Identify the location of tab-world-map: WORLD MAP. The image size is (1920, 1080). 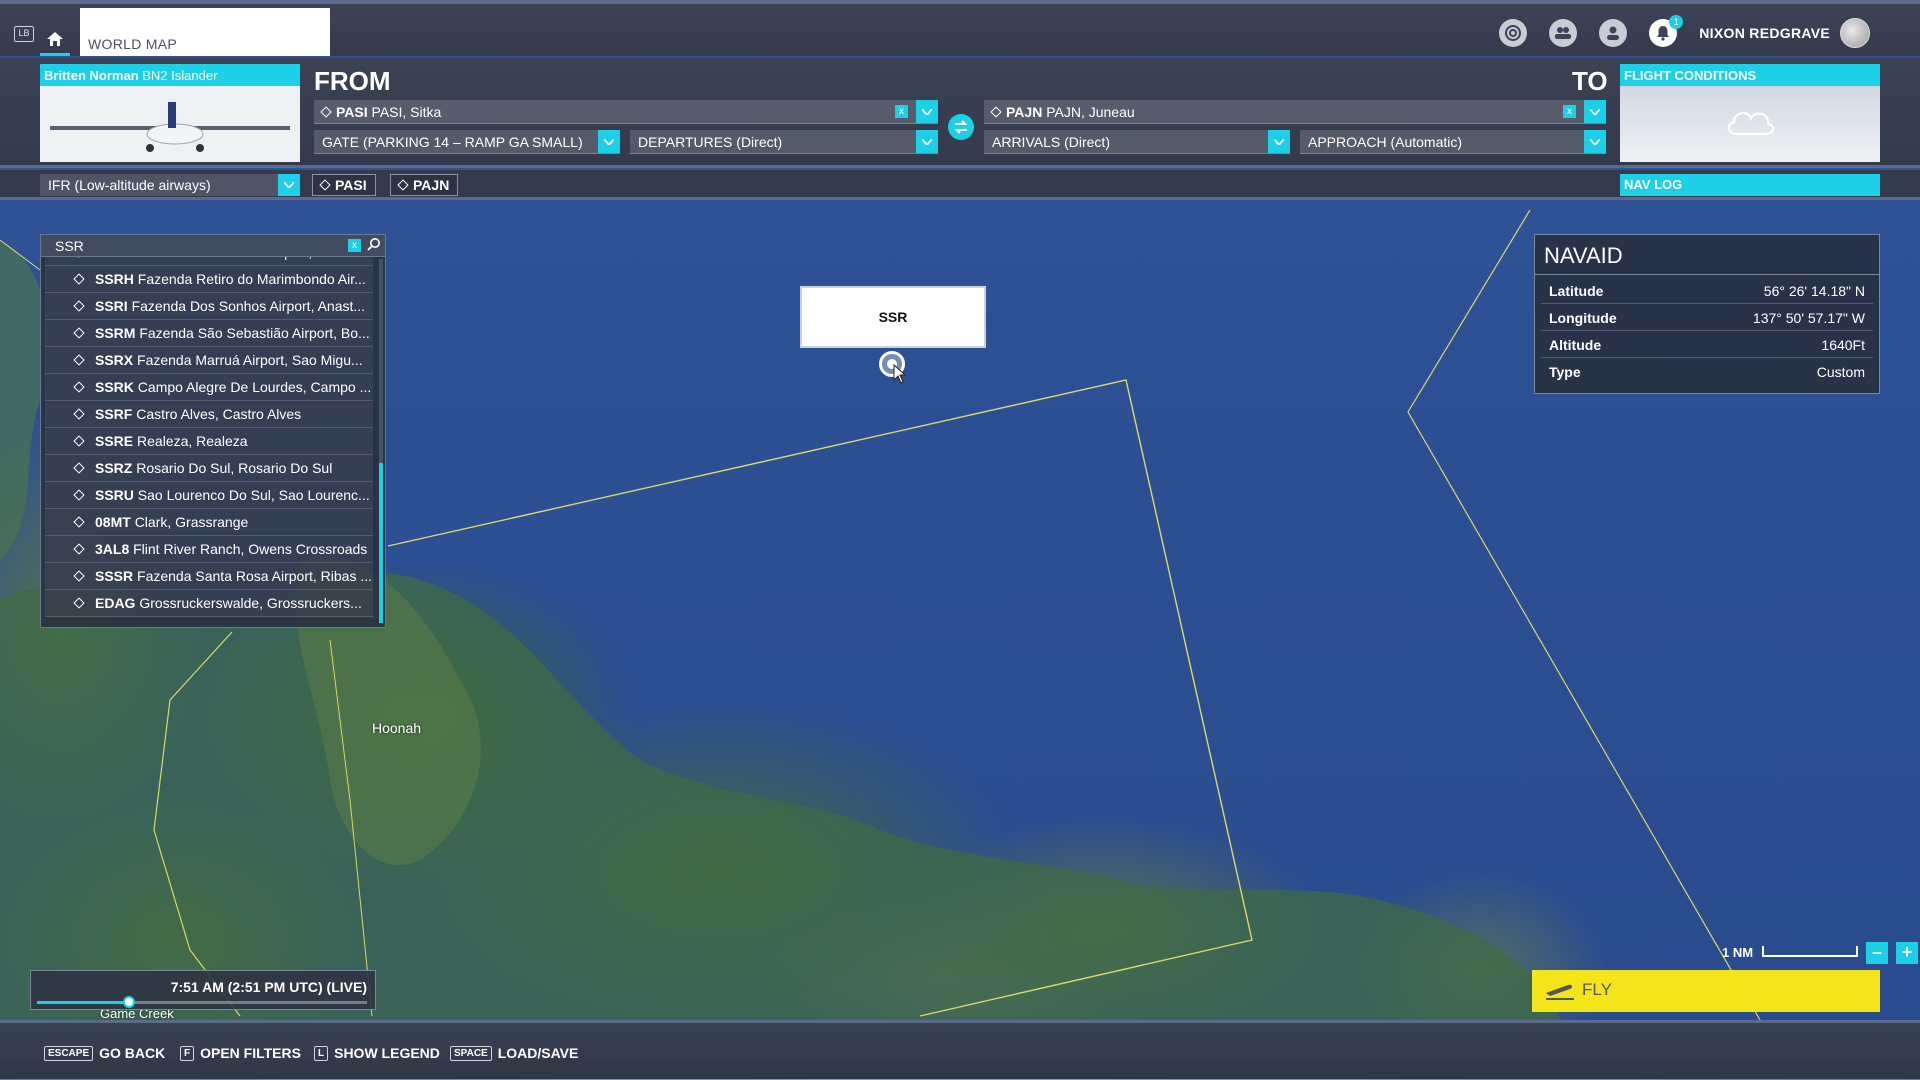
(205, 32).